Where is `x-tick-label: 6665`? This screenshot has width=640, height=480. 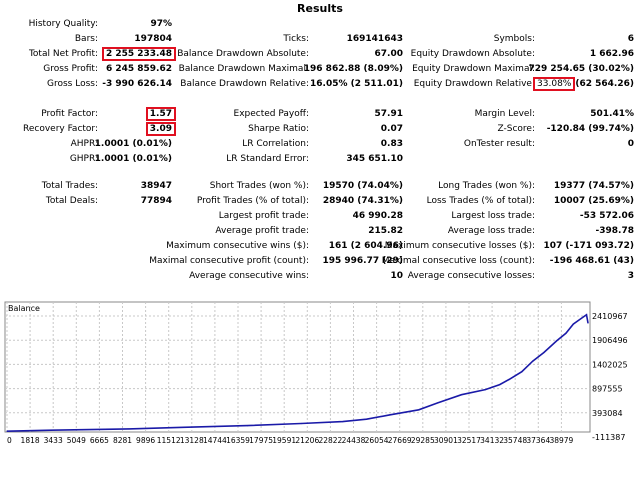 x-tick-label: 6665 is located at coordinates (99, 440).